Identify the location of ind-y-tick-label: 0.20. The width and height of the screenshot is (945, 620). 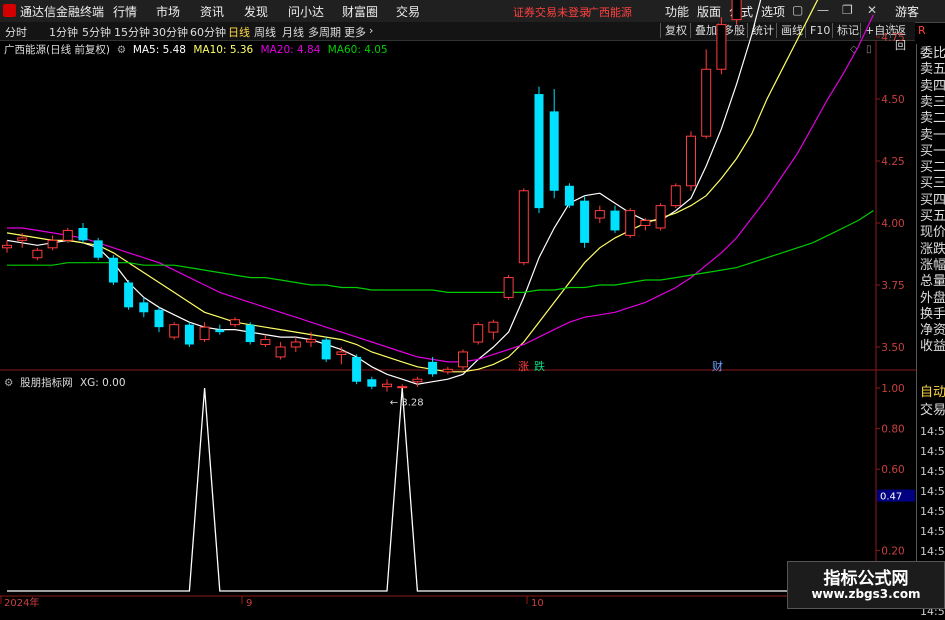
(892, 551).